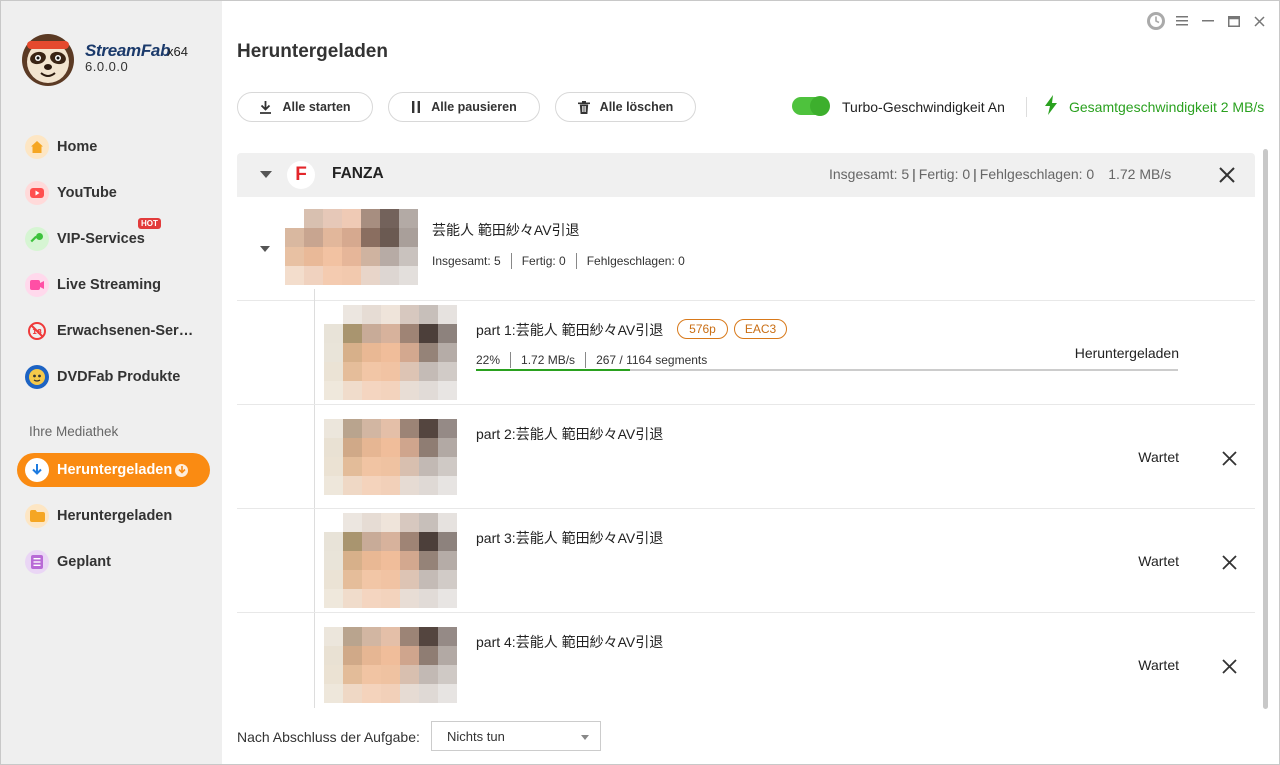  I want to click on start-all-button: Alle starten, so click(305, 107).